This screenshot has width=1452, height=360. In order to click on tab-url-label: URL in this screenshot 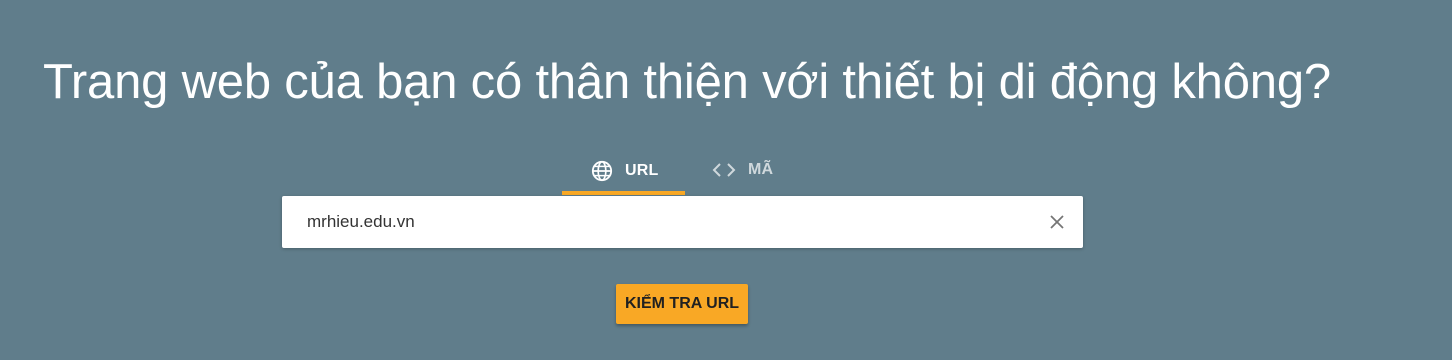, I will do `click(642, 170)`.